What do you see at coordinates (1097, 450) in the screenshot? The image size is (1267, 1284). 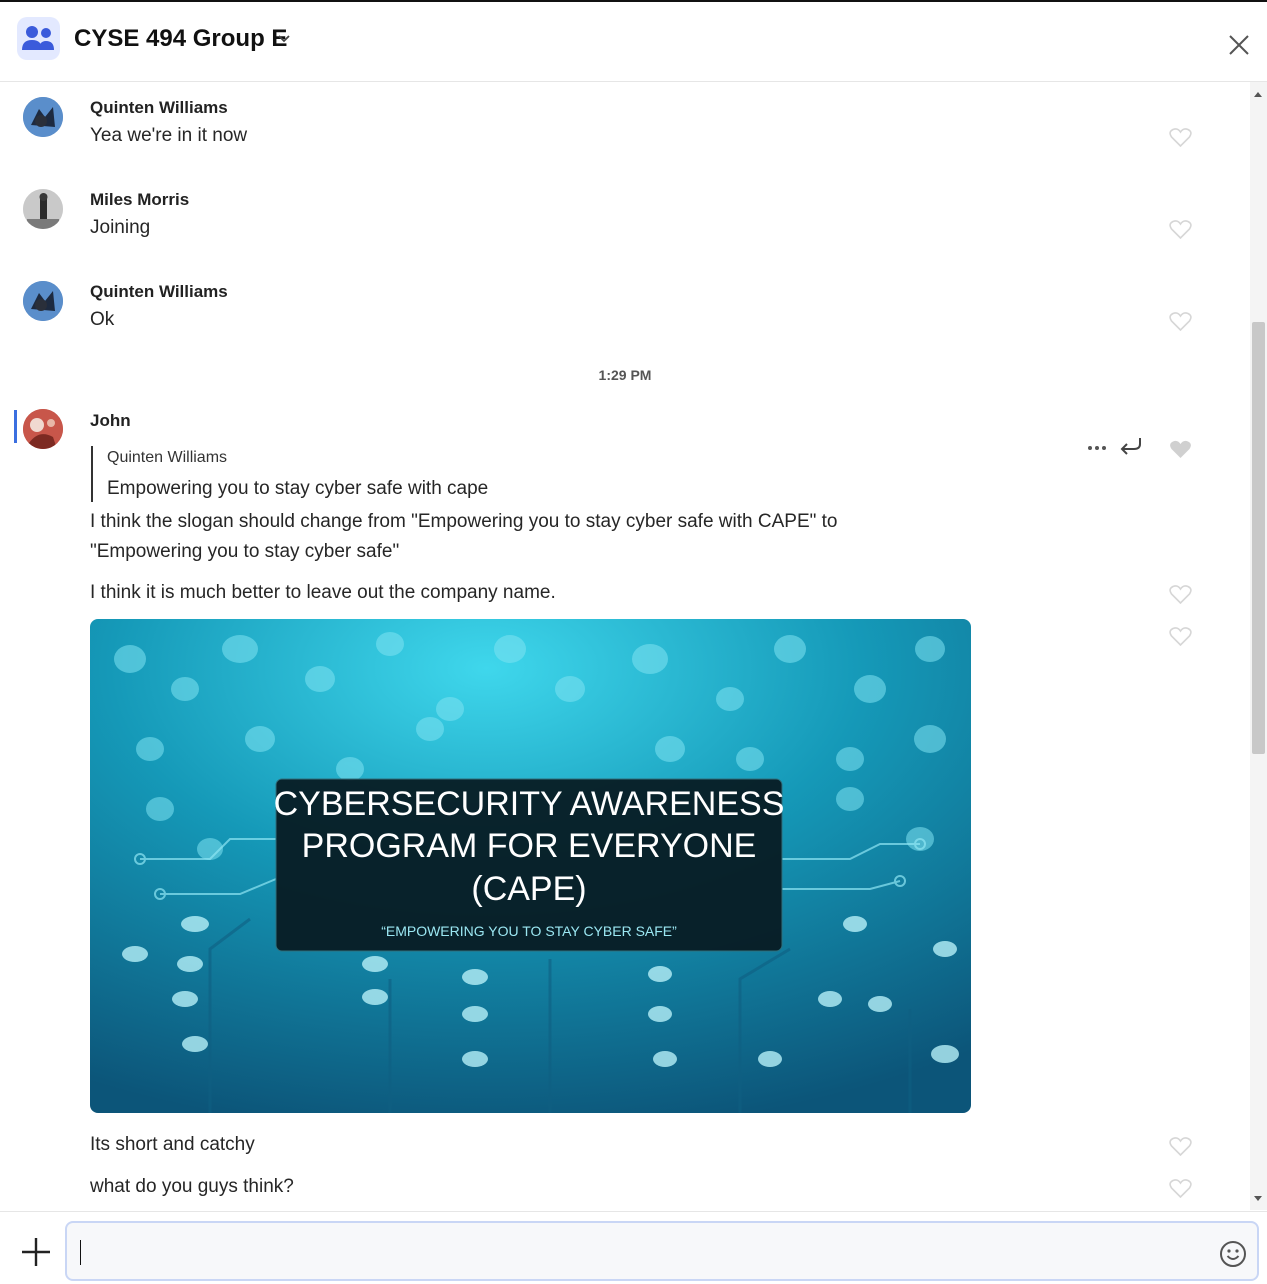 I see `more-icon` at bounding box center [1097, 450].